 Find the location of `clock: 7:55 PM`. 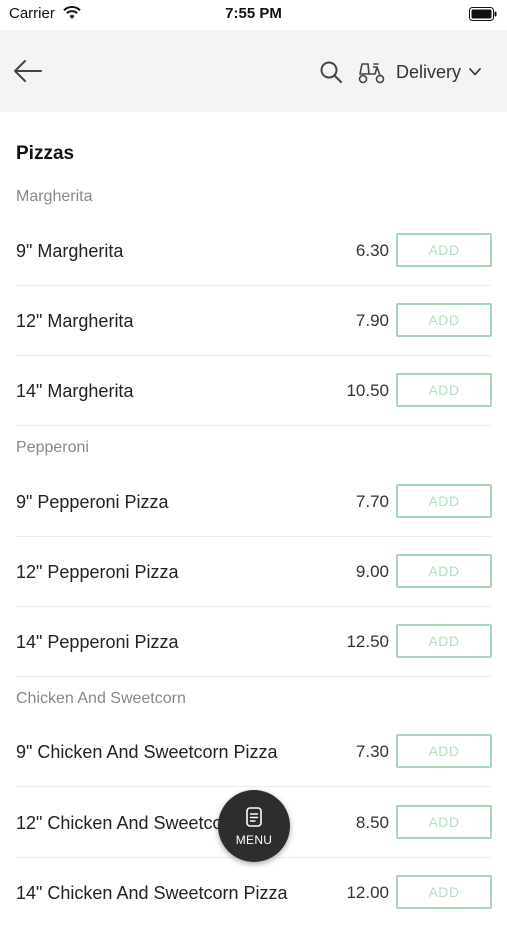

clock: 7:55 PM is located at coordinates (253, 13).